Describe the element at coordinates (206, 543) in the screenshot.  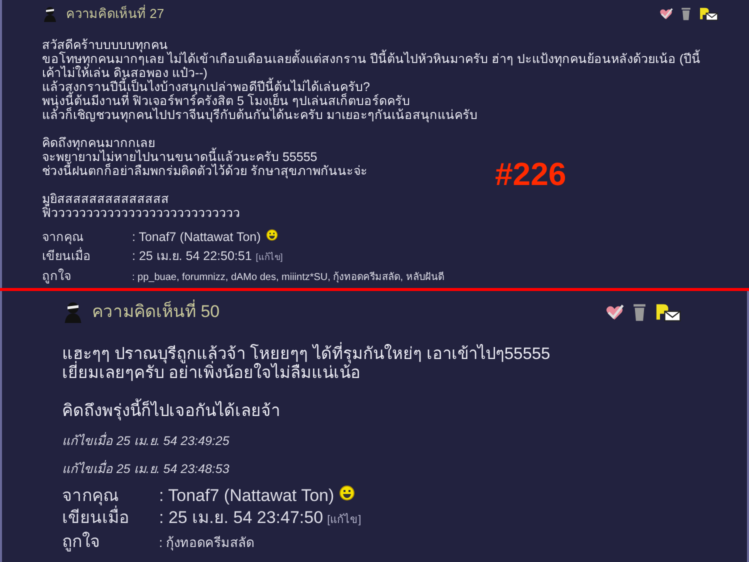
I see `meta-value: : กุ้งทอดครีมสลัด` at that location.